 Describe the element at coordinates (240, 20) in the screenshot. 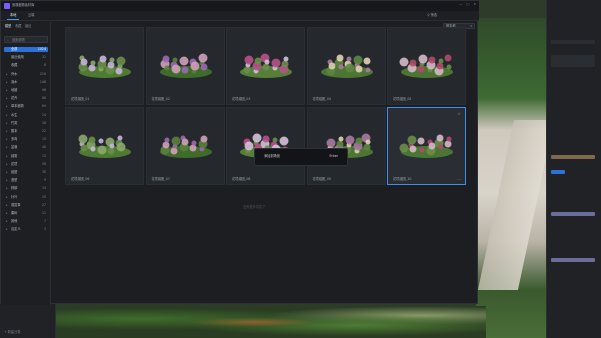

I see `top-tabs: 本地 云端 ⚲ 筛选 按名称 ▾` at that location.